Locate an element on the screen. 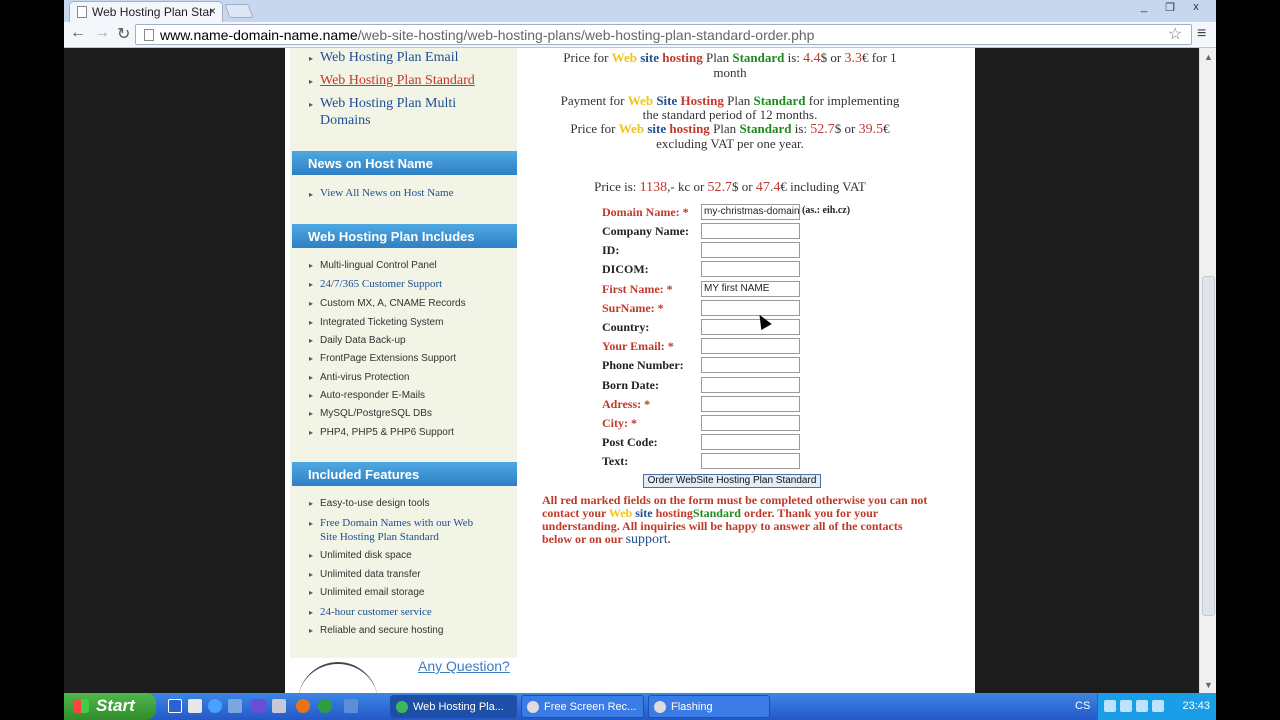 This screenshot has height=720, width=1280. doc-icon is located at coordinates (279, 706).